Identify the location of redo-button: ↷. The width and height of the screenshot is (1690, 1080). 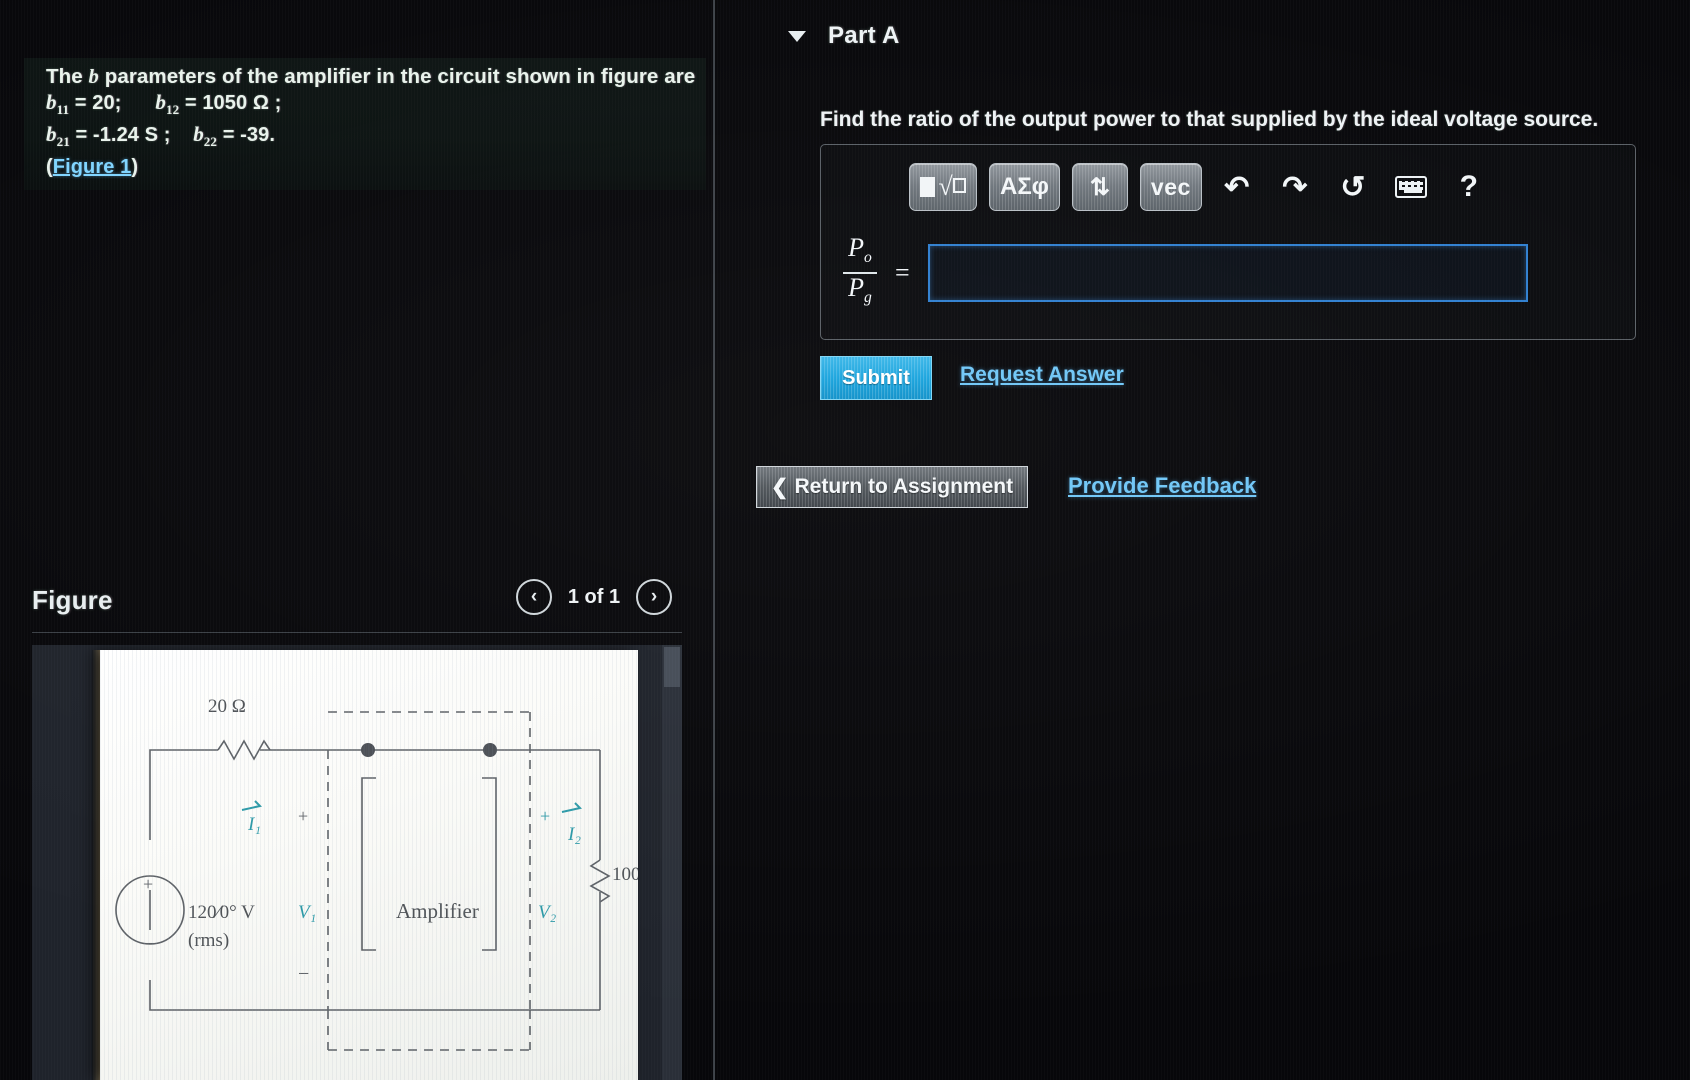
(1295, 187).